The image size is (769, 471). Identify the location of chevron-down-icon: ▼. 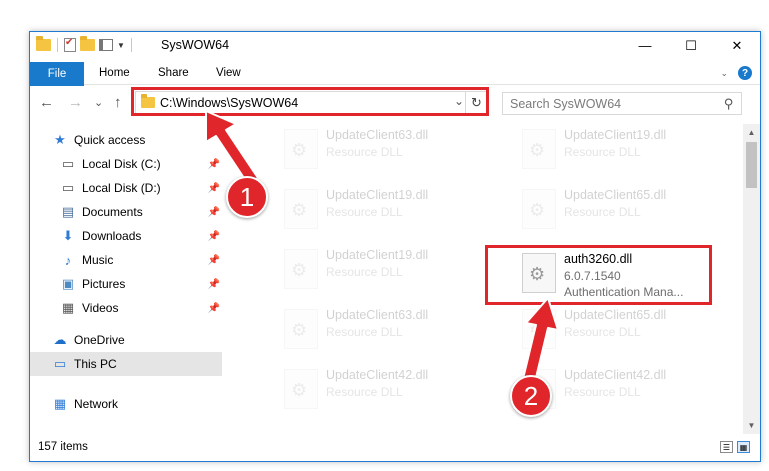
(121, 45).